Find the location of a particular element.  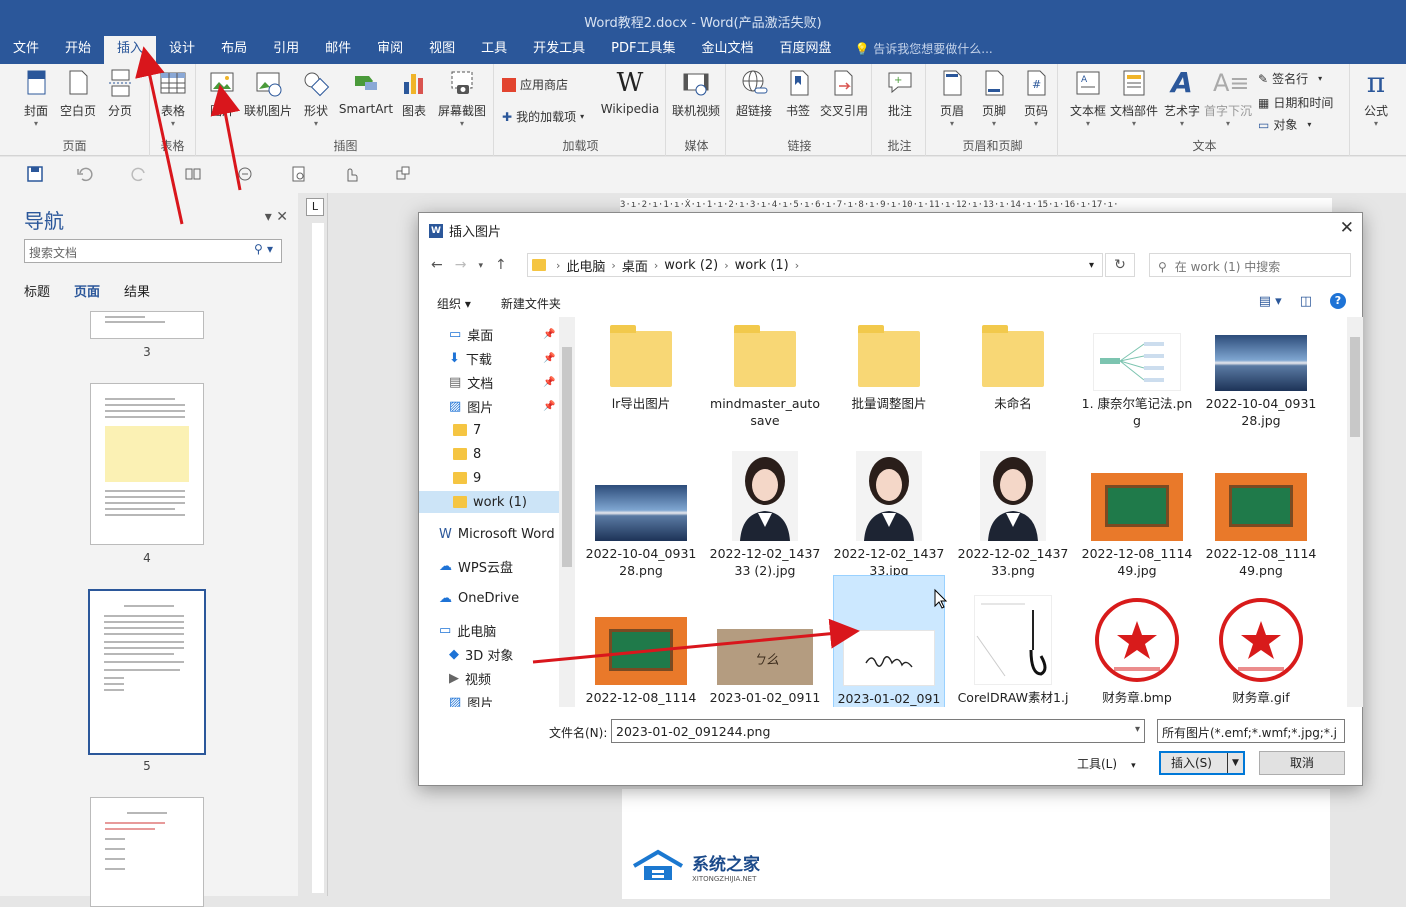

file-item: 未命名 is located at coordinates (1013, 372).